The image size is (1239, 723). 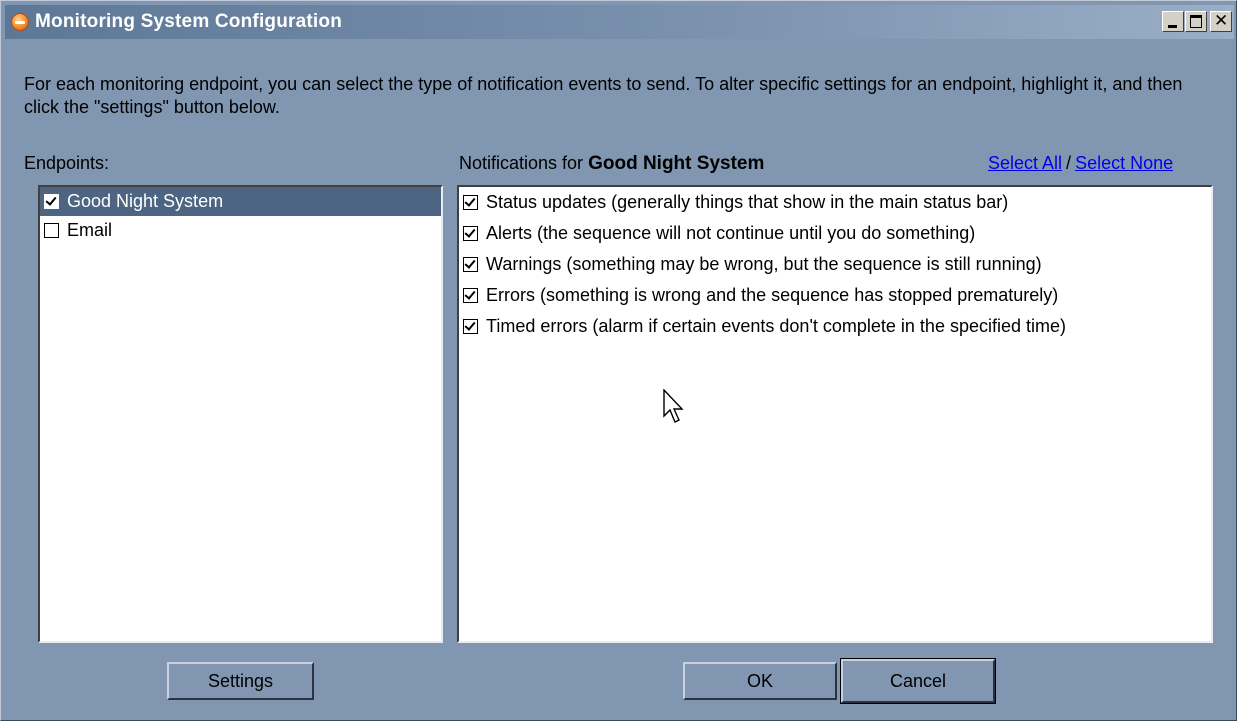 I want to click on mouse-pointer-icon, so click(x=673, y=406).